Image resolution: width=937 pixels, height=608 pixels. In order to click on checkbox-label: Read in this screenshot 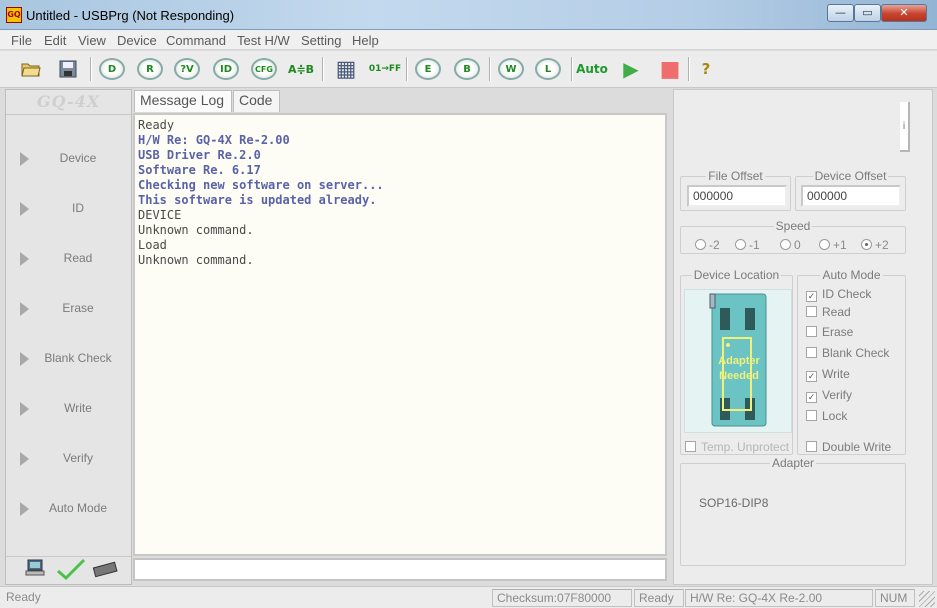, I will do `click(836, 312)`.